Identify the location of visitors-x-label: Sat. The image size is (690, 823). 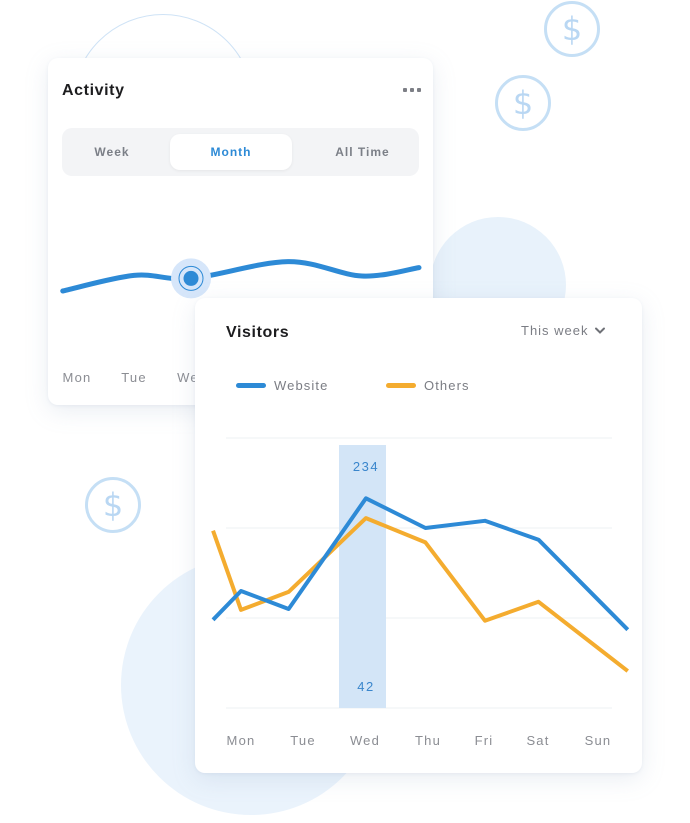
(538, 740).